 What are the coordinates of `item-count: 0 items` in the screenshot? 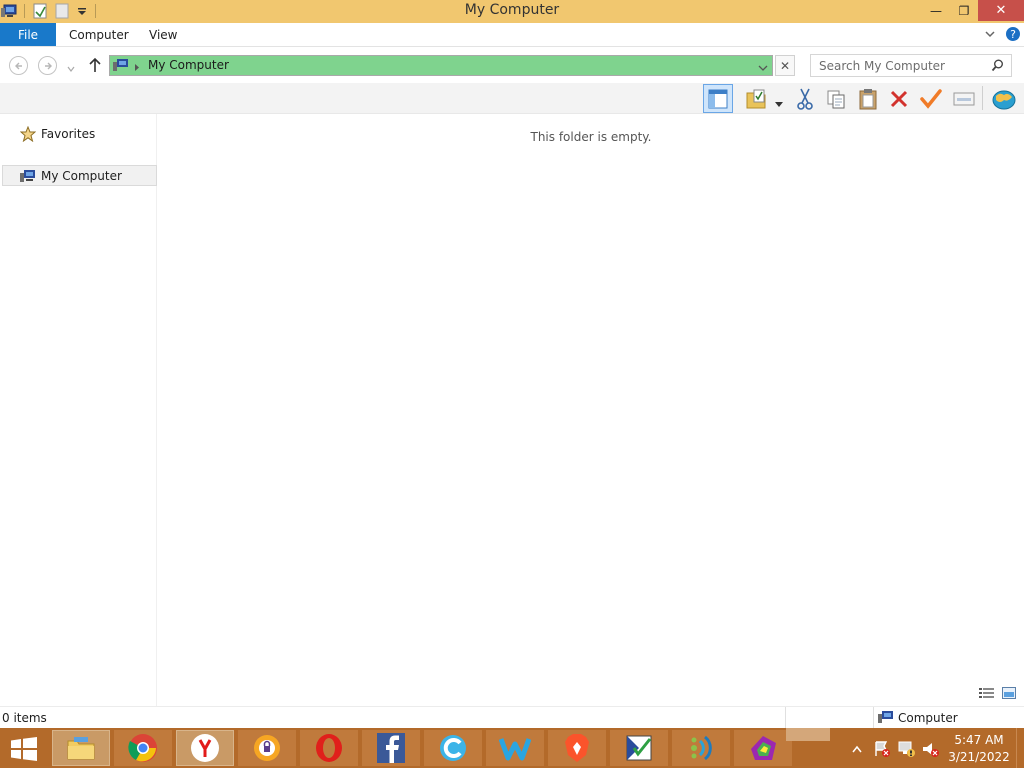 It's located at (24, 718).